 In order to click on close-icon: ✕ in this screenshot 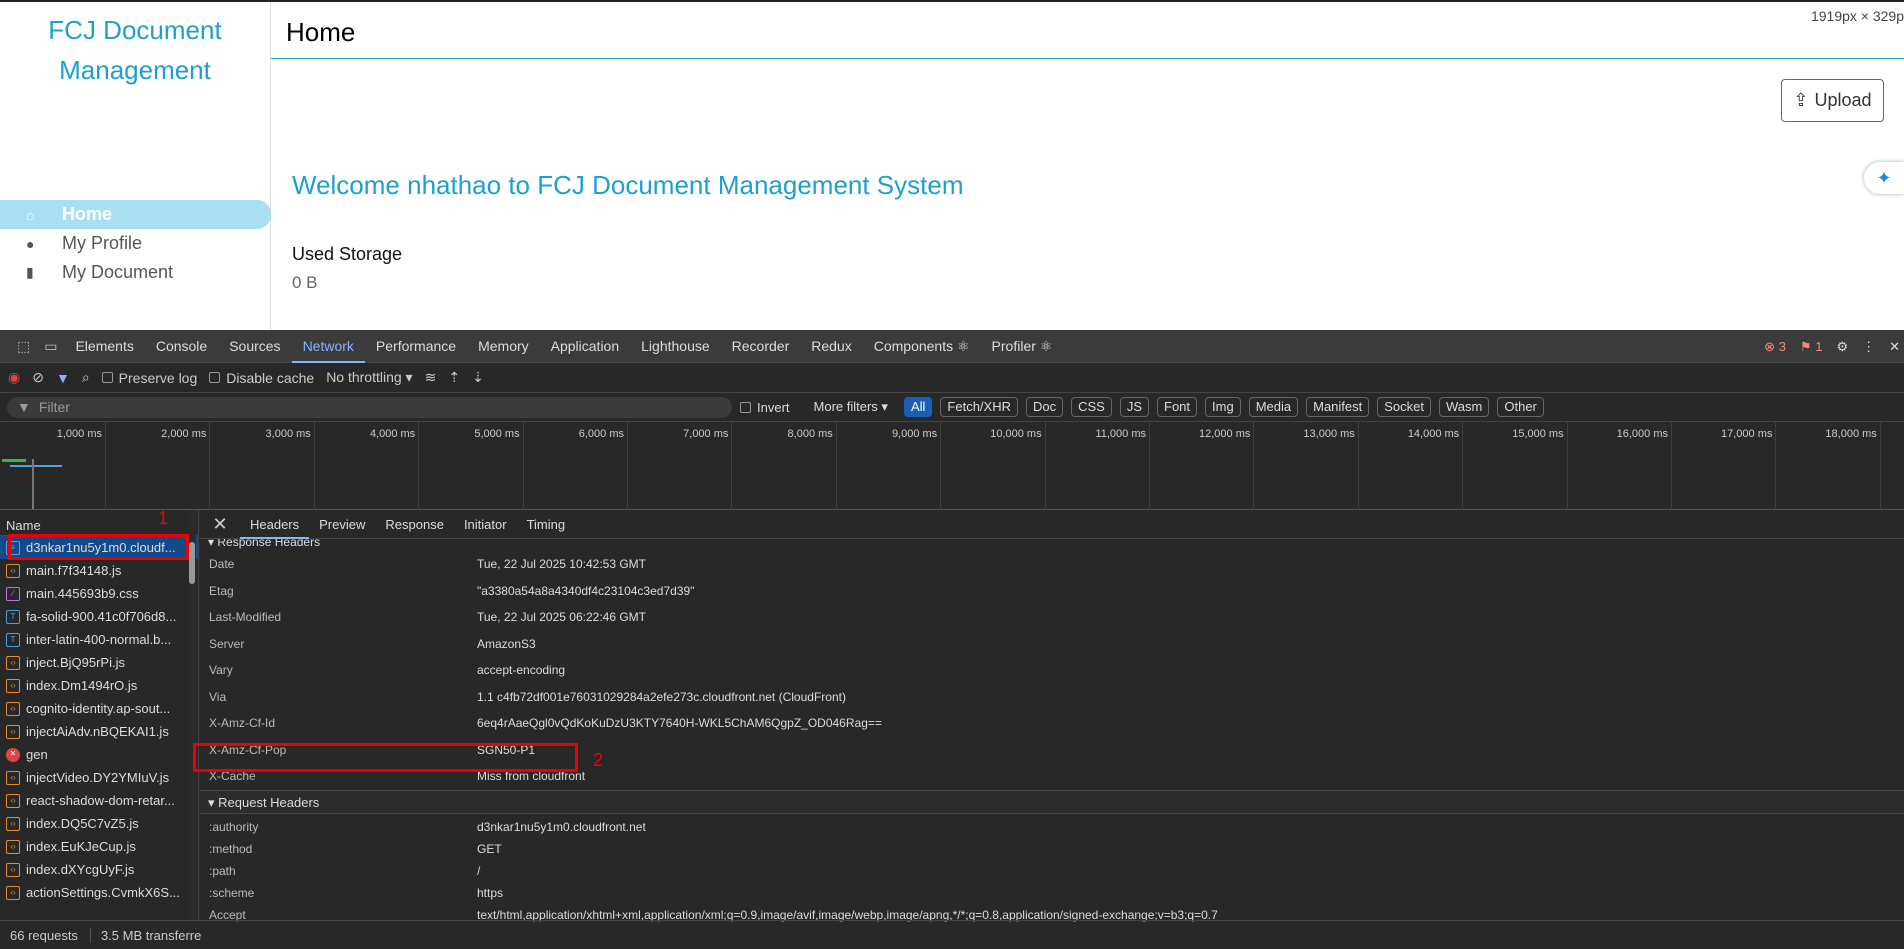, I will do `click(1894, 347)`.